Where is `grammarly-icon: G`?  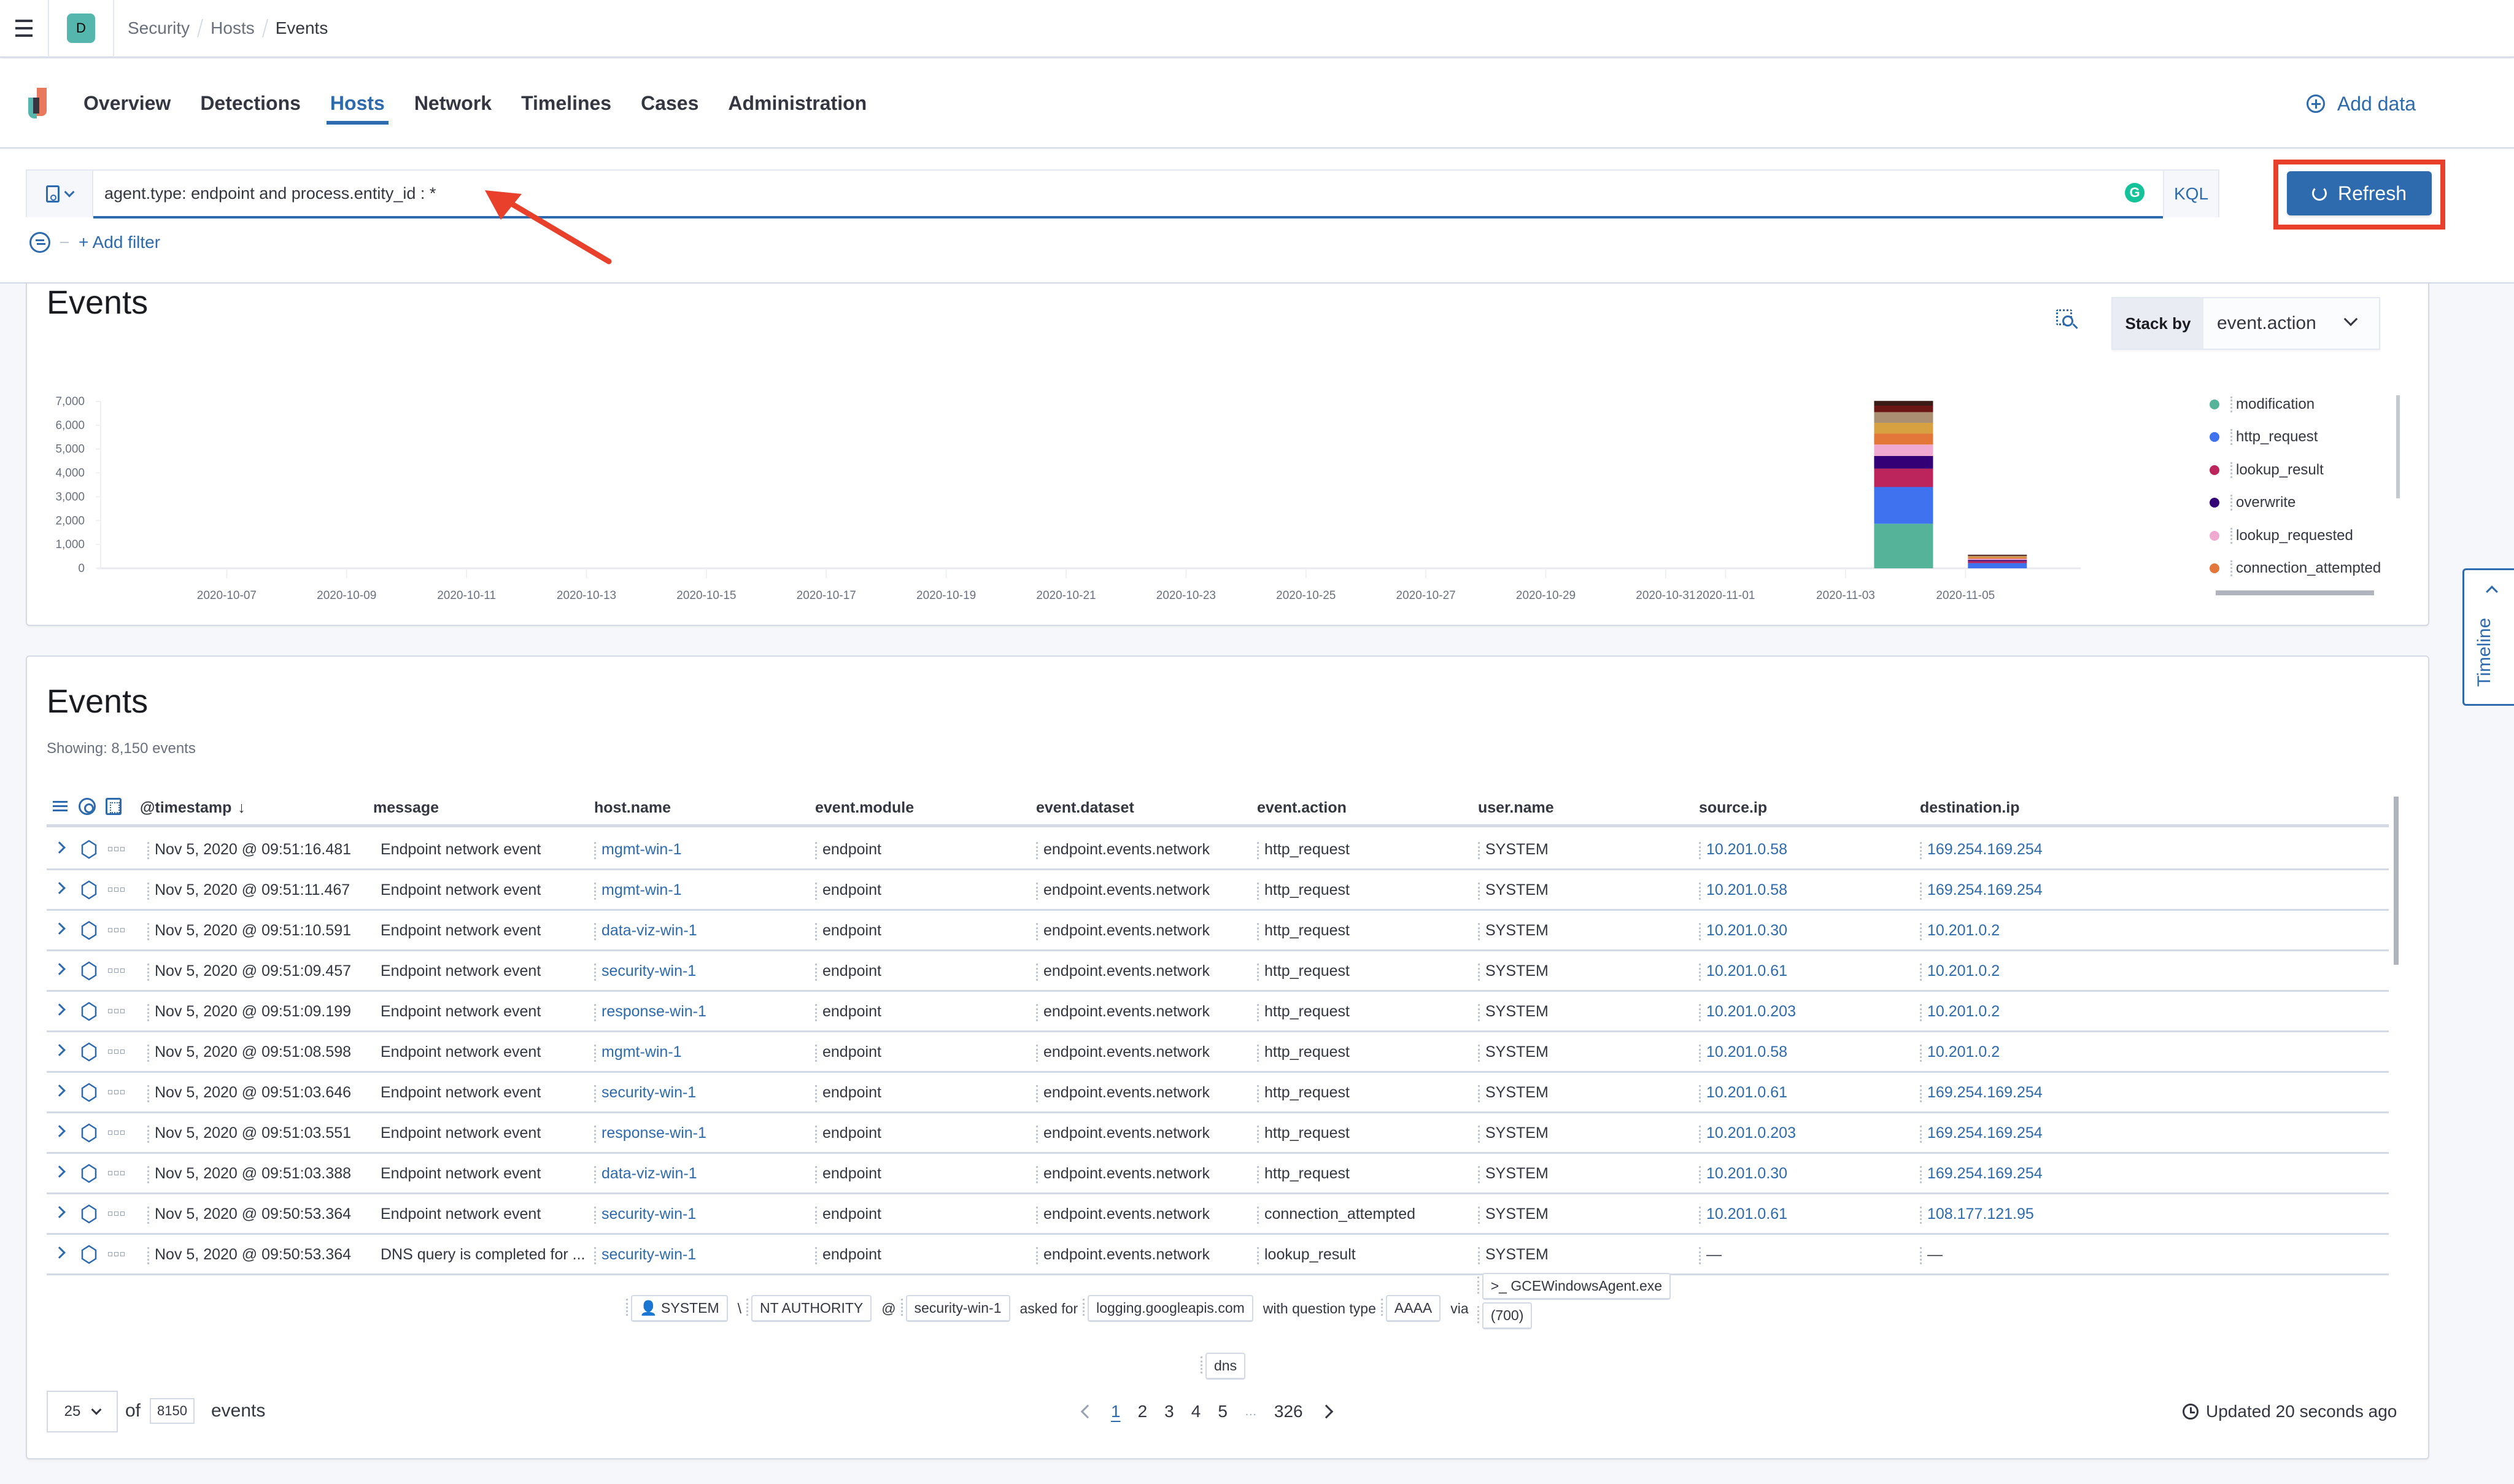
grammarly-icon: G is located at coordinates (2135, 193).